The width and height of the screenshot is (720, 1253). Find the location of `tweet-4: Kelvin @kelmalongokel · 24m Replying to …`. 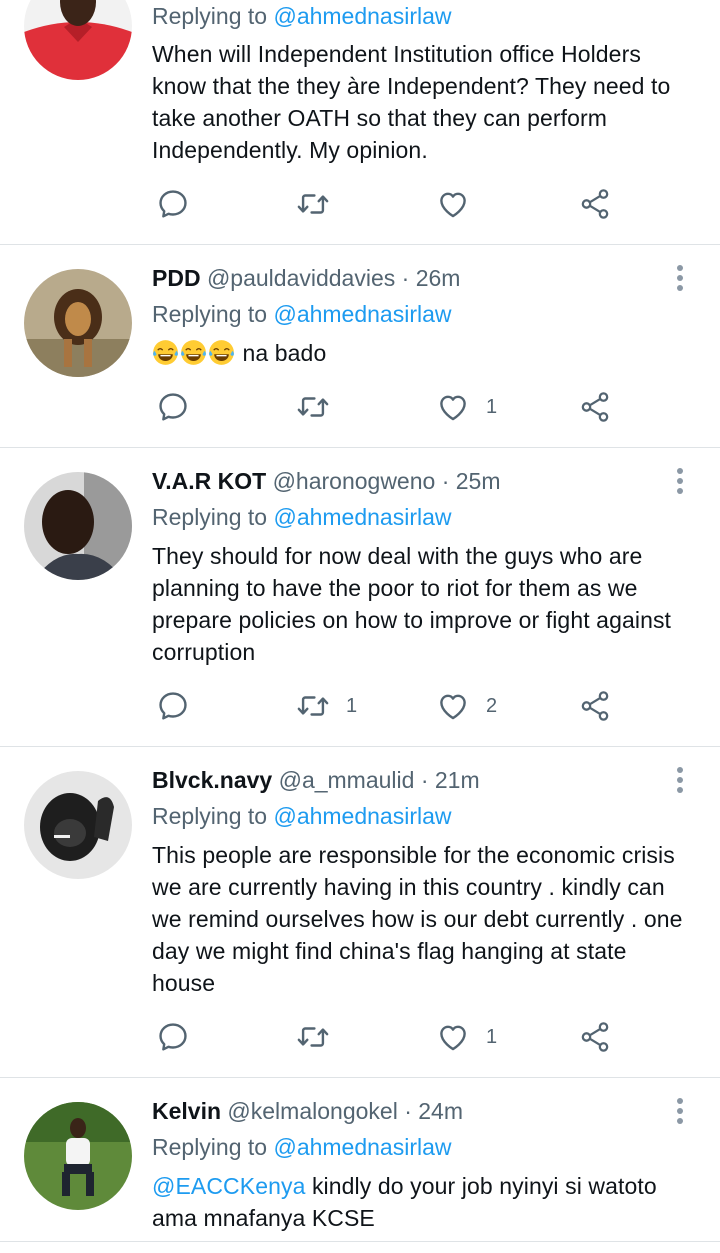

tweet-4: Kelvin @kelmalongokel · 24m Replying to … is located at coordinates (360, 1160).